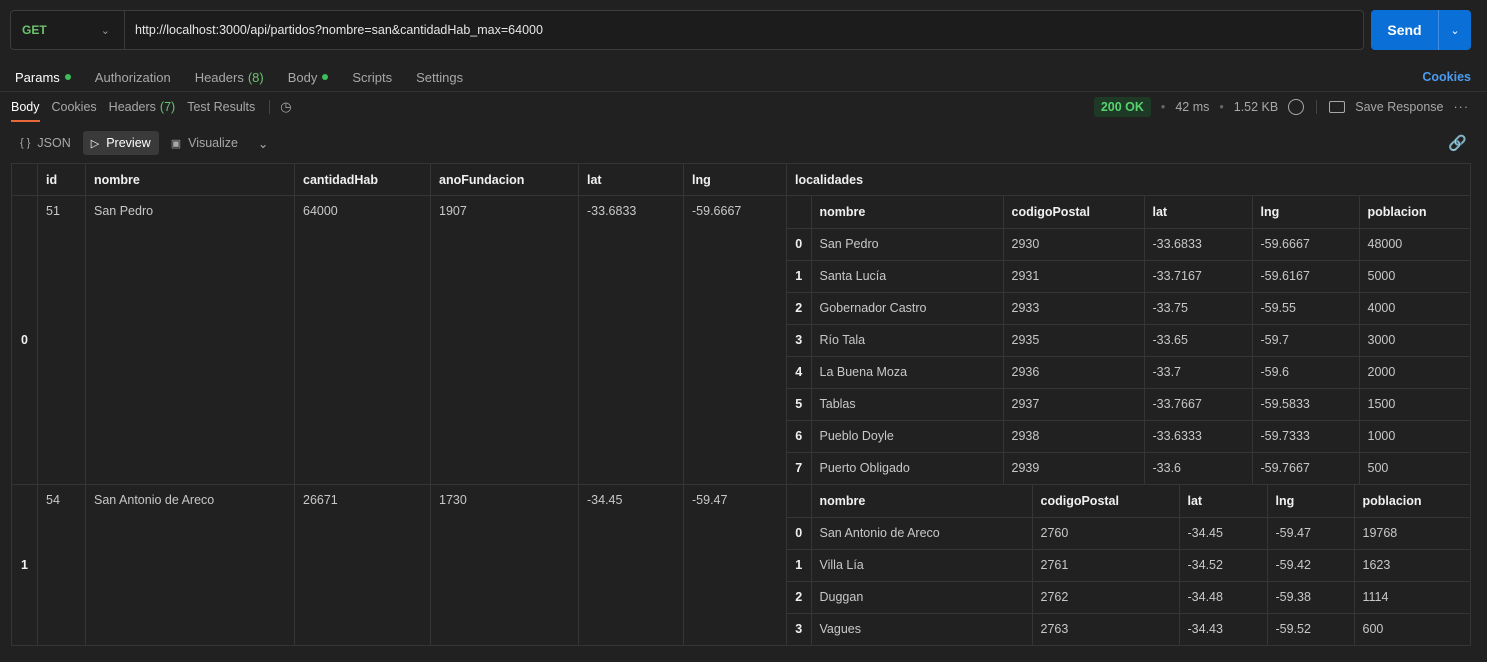  I want to click on view-mode-bar: { } JSON ▷ Preview ▣ Visualize ⌄, so click(146, 143).